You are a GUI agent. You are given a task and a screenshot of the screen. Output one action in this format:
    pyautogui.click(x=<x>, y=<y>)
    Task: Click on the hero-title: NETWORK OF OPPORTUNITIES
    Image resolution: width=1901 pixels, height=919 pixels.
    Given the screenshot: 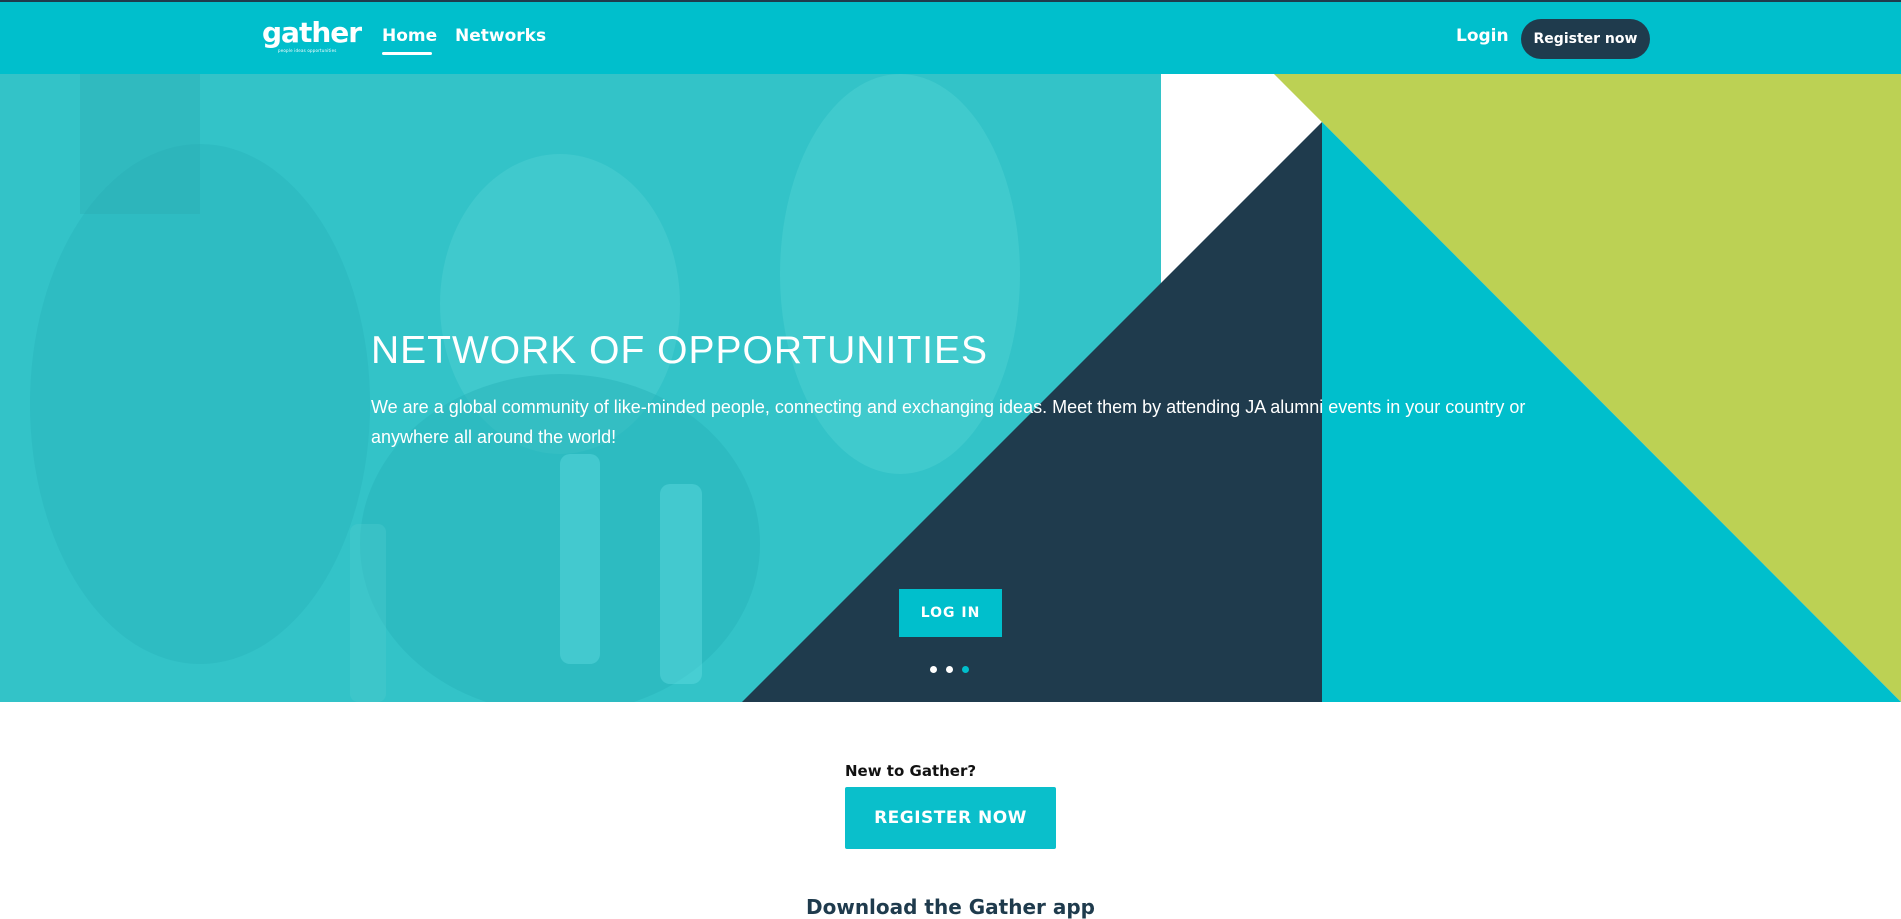 What is the action you would take?
    pyautogui.click(x=679, y=350)
    